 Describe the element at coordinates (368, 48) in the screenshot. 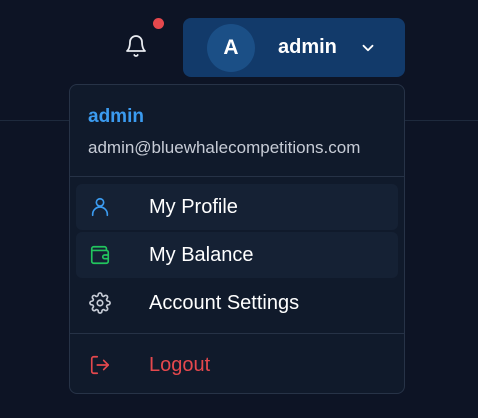

I see `chevron-down-icon` at that location.